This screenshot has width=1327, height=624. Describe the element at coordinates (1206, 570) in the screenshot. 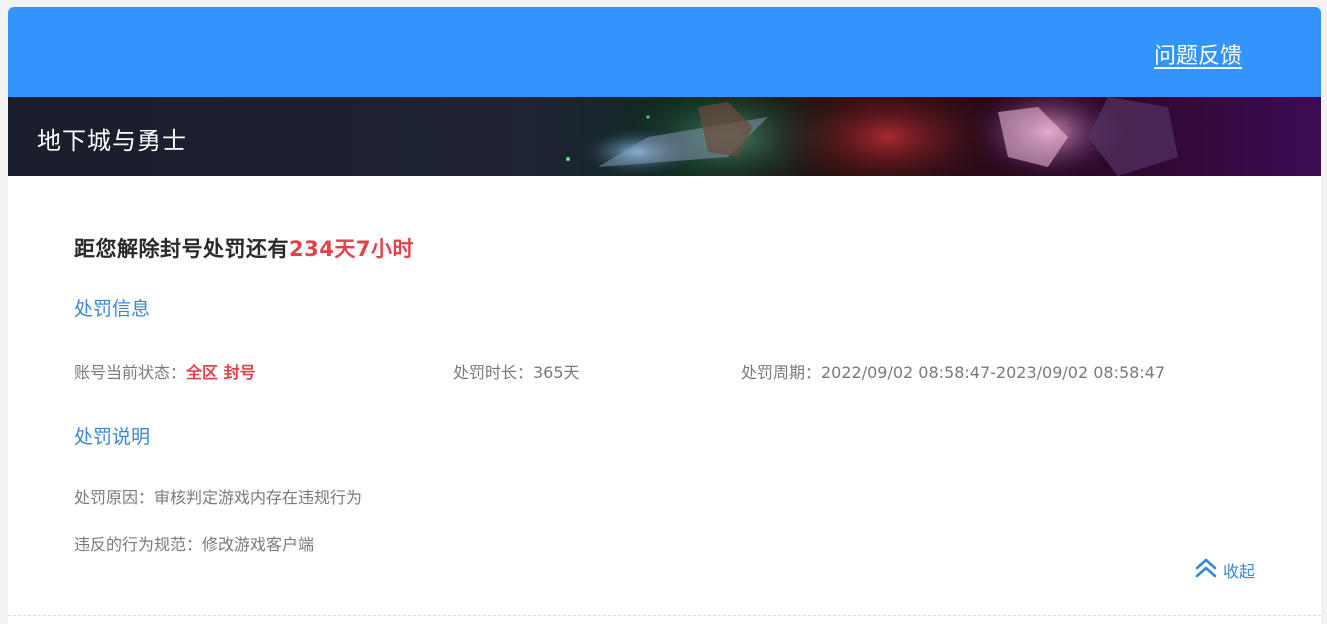

I see `double-chevron-up-icon` at that location.